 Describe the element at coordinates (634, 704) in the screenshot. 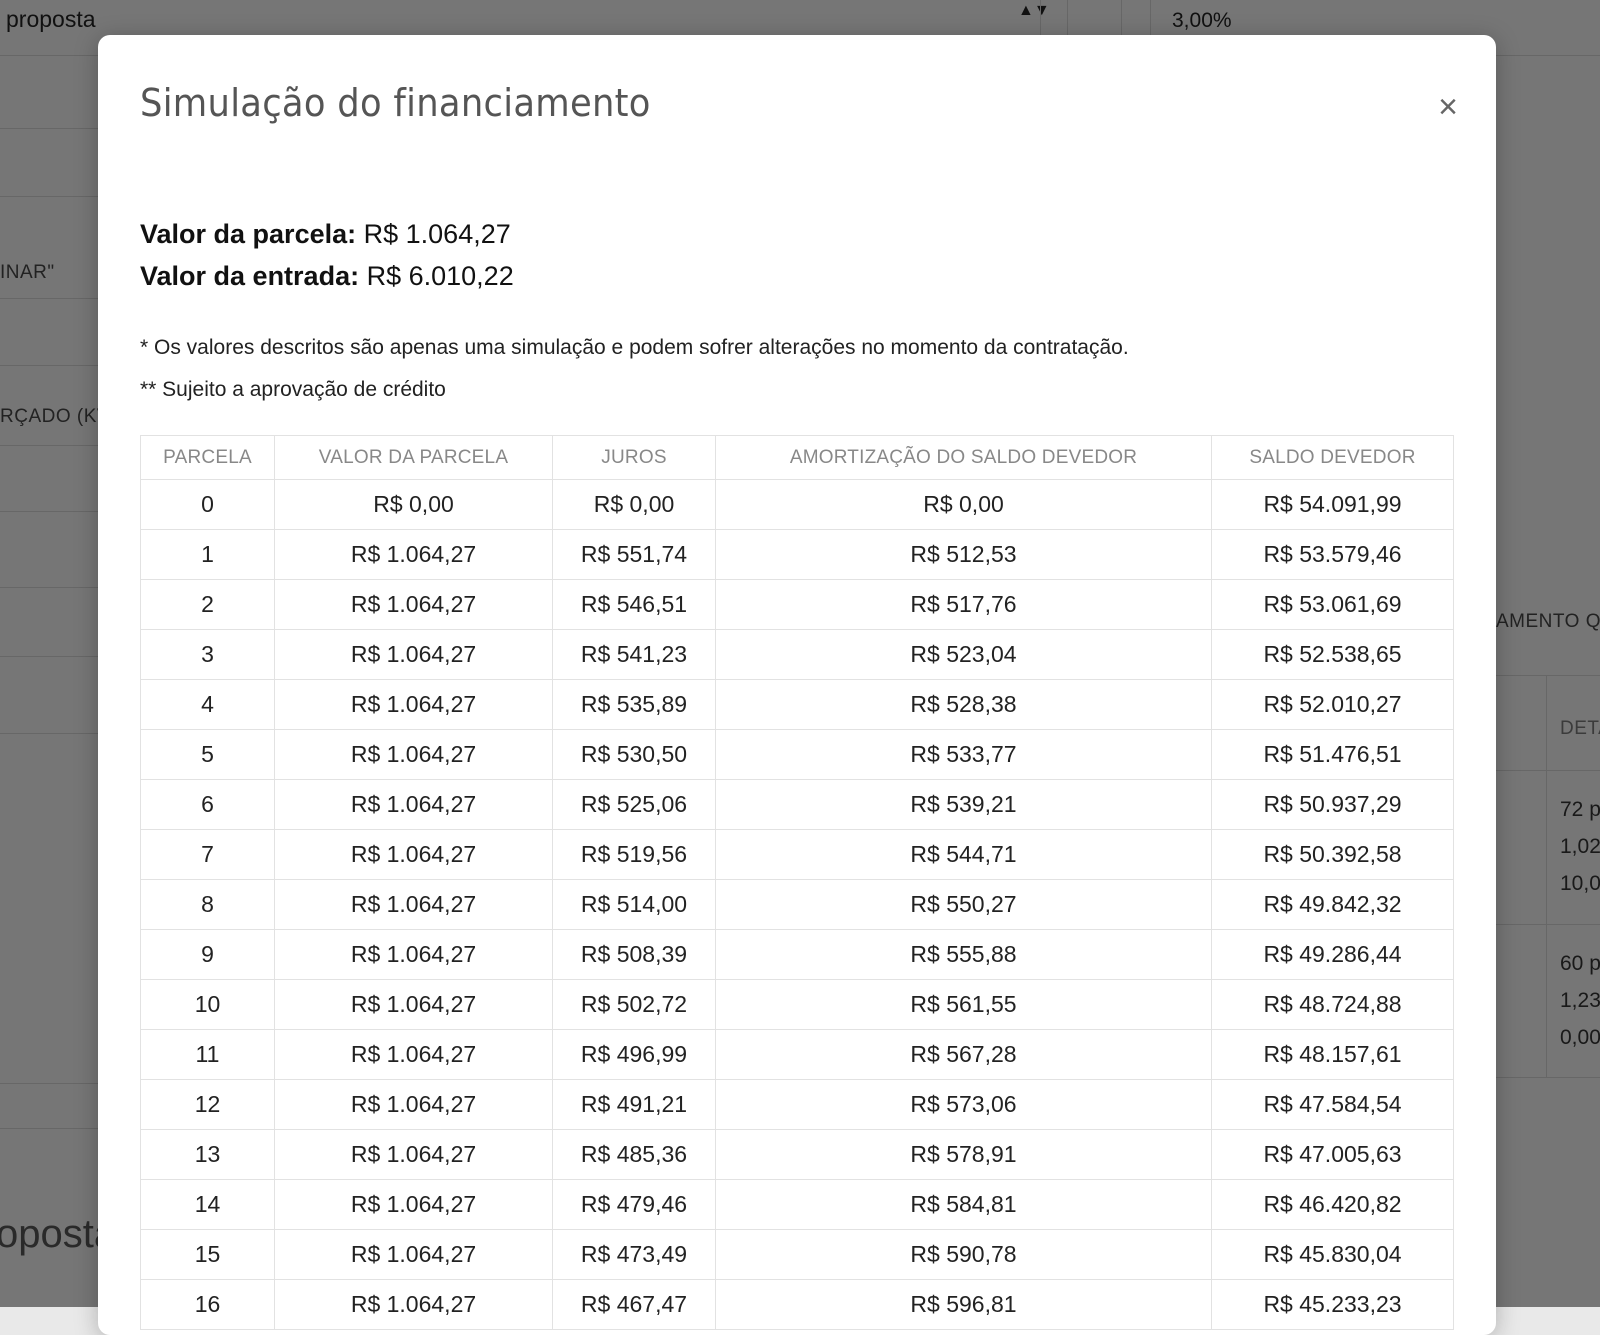

I see `cell-juros: R$ 535,89` at that location.